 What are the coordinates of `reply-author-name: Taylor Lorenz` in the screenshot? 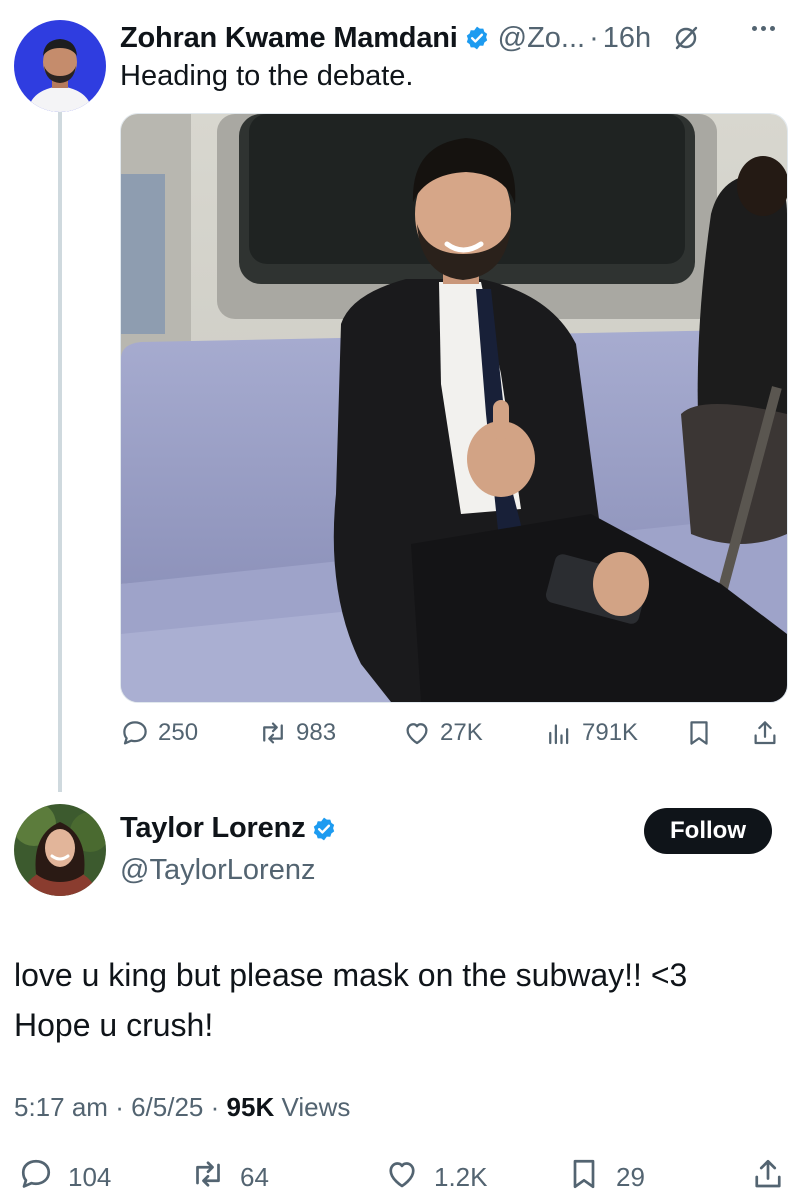 It's located at (213, 828).